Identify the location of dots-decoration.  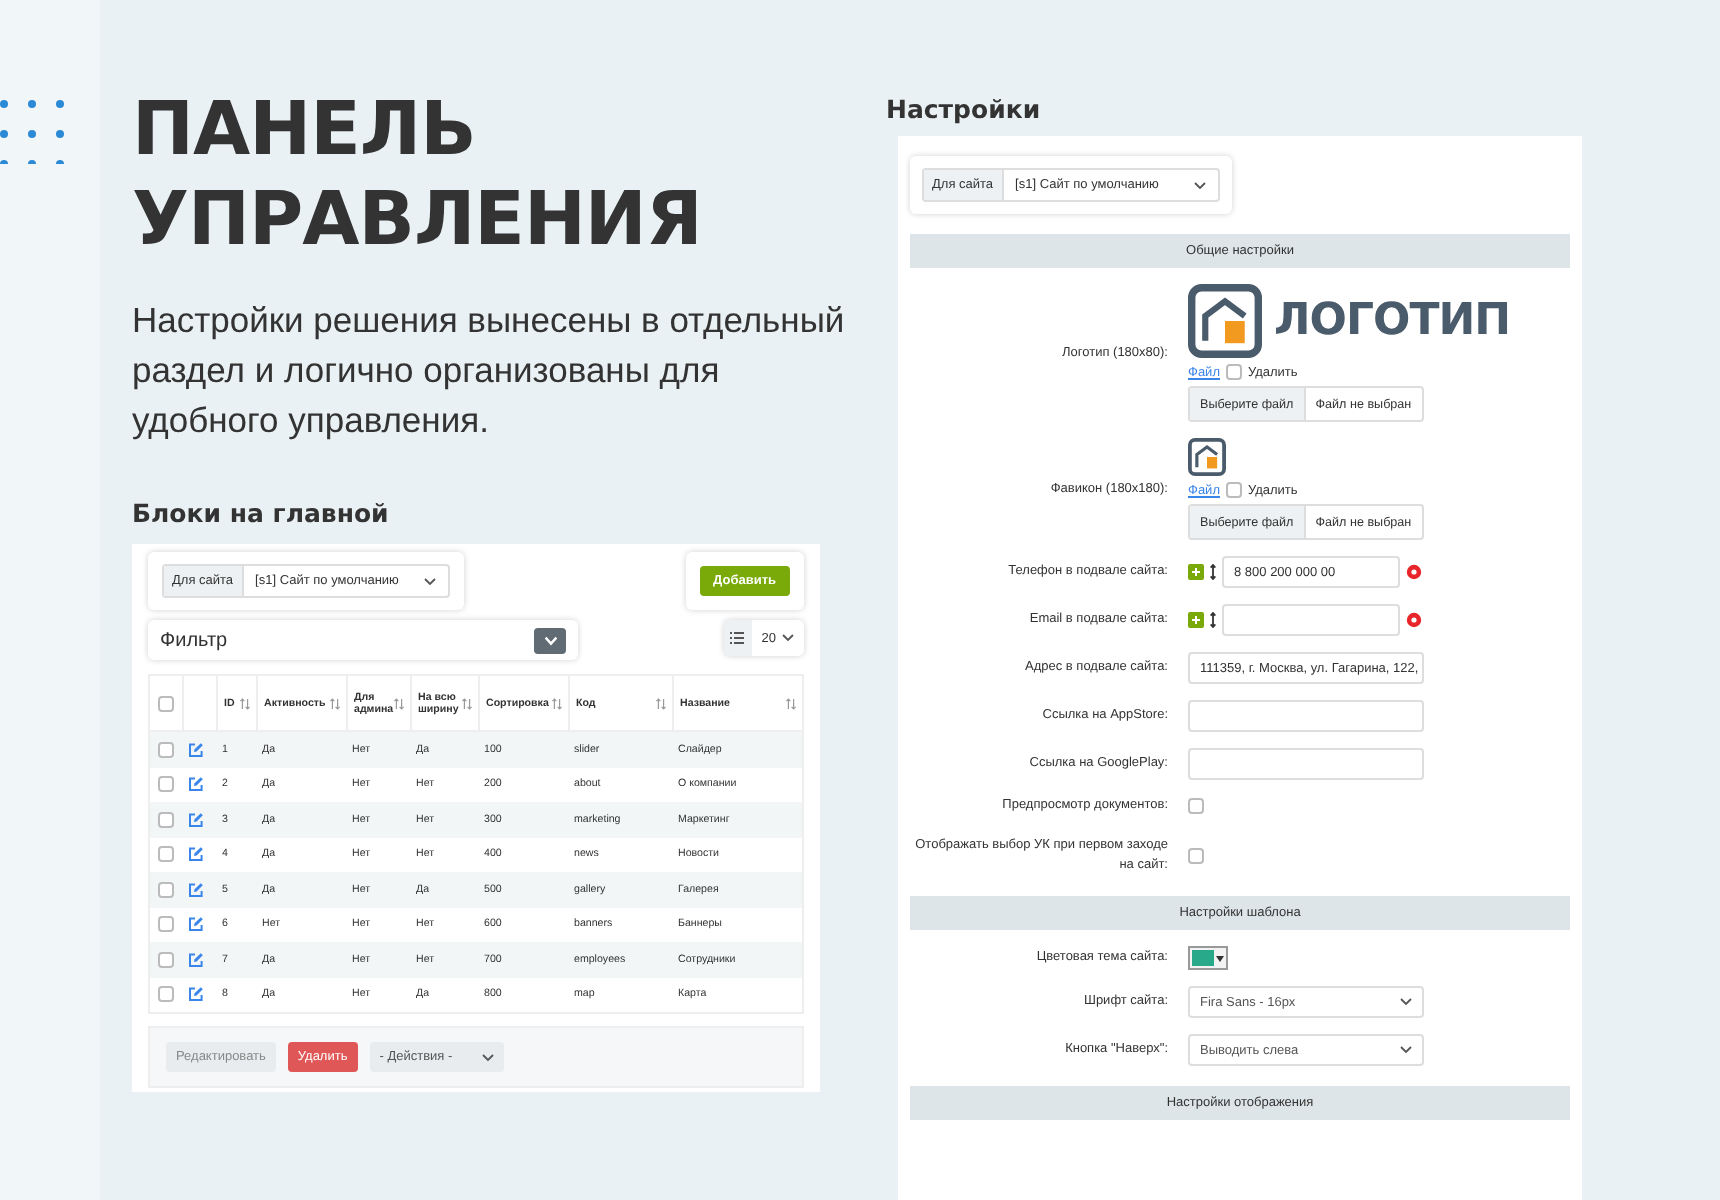
(32, 132).